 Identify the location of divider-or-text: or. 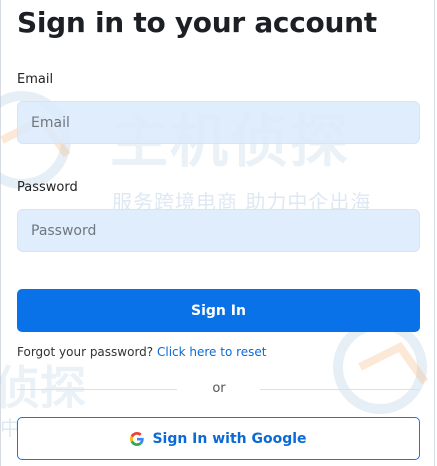
(219, 388).